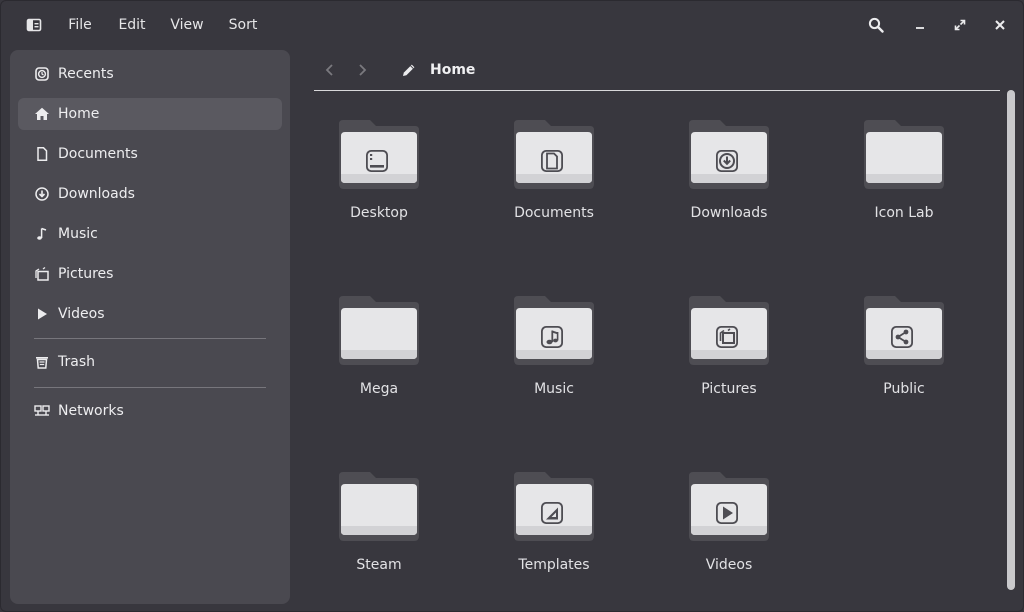  I want to click on folder-name: Desktop, so click(379, 213).